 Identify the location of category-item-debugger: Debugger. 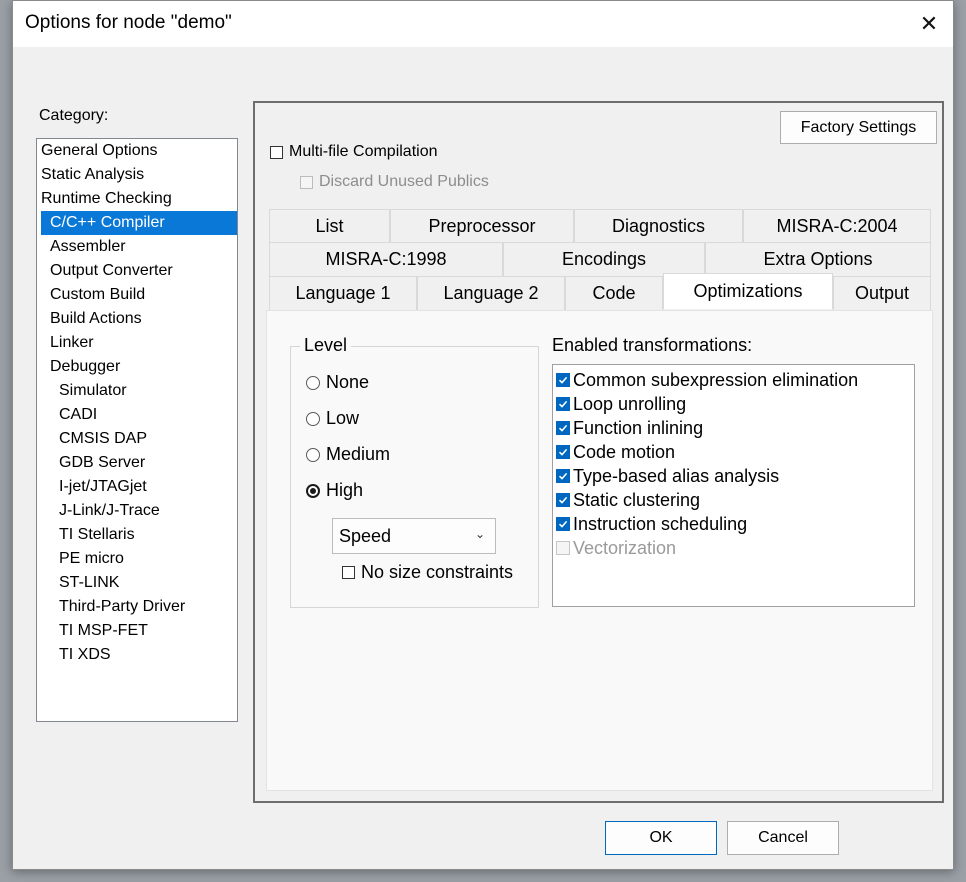
(137, 367).